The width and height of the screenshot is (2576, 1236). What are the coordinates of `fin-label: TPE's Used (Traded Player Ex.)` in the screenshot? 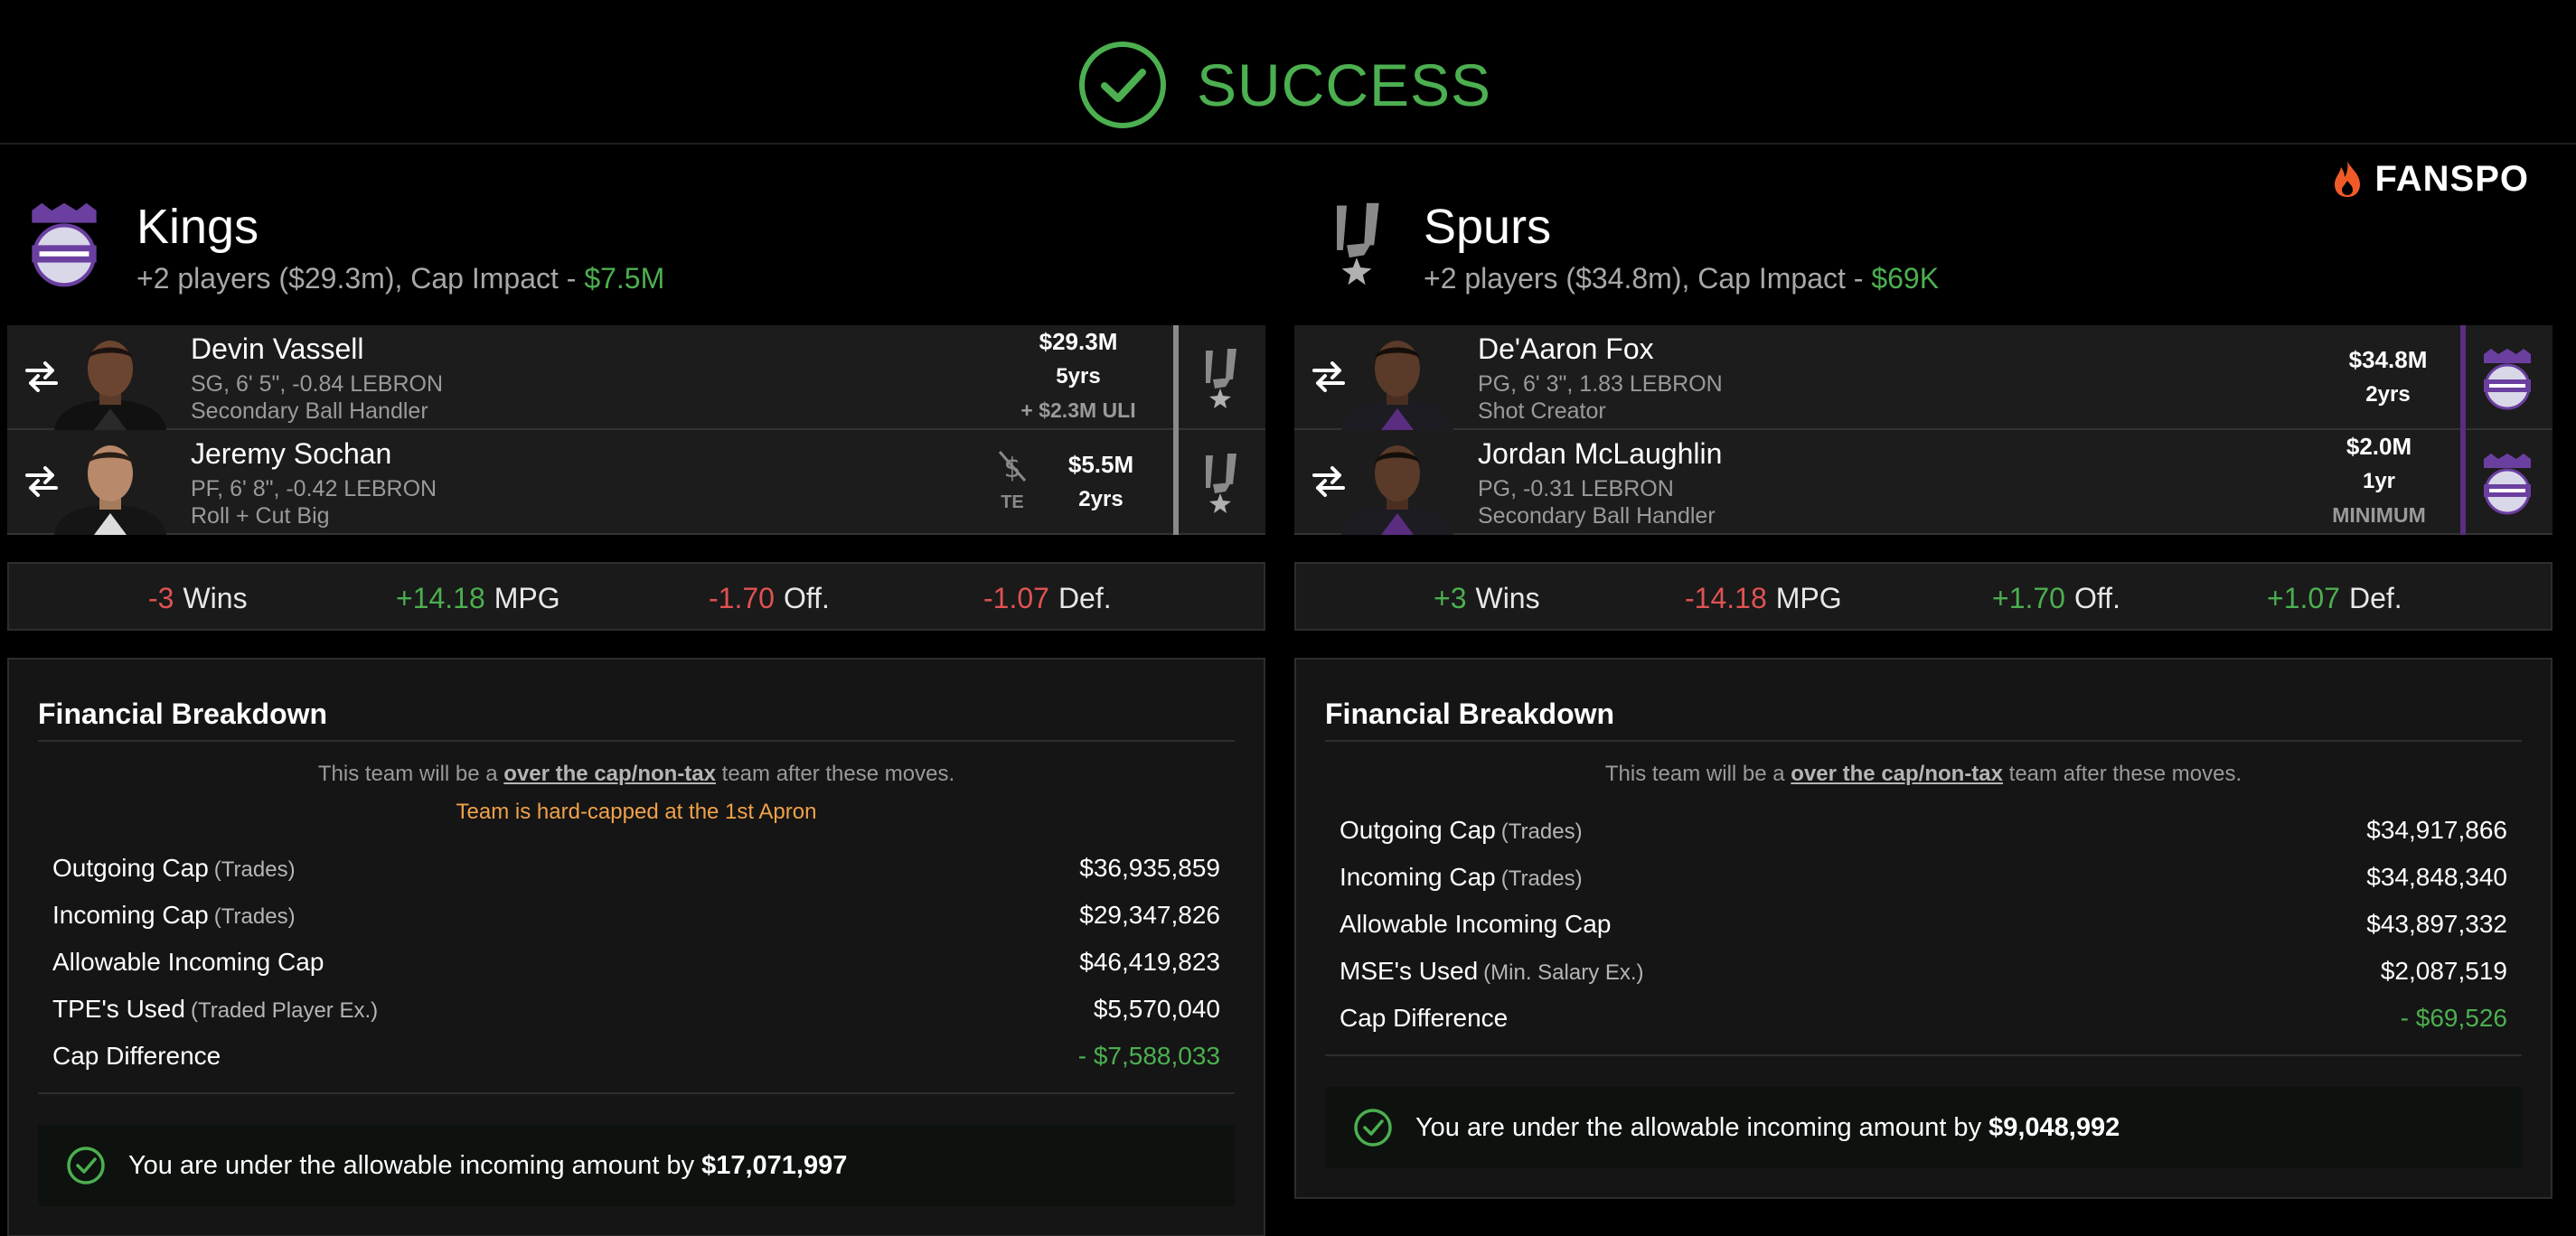 It's located at (215, 1009).